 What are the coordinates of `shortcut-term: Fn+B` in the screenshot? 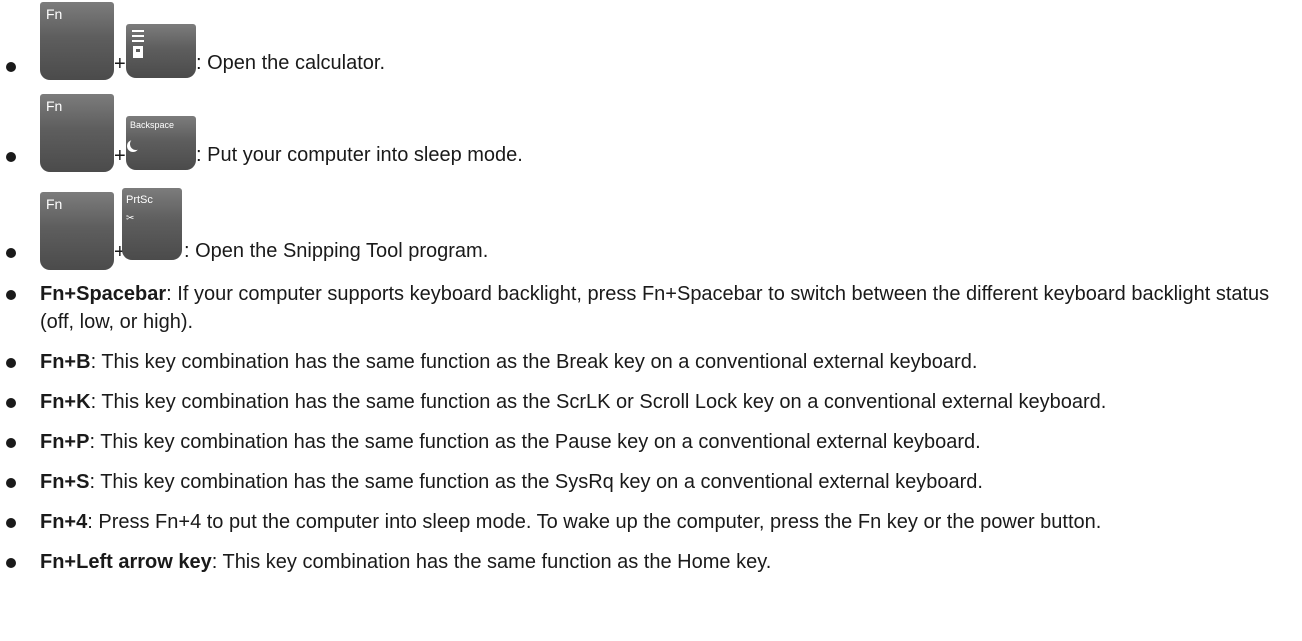 It's located at (65, 362).